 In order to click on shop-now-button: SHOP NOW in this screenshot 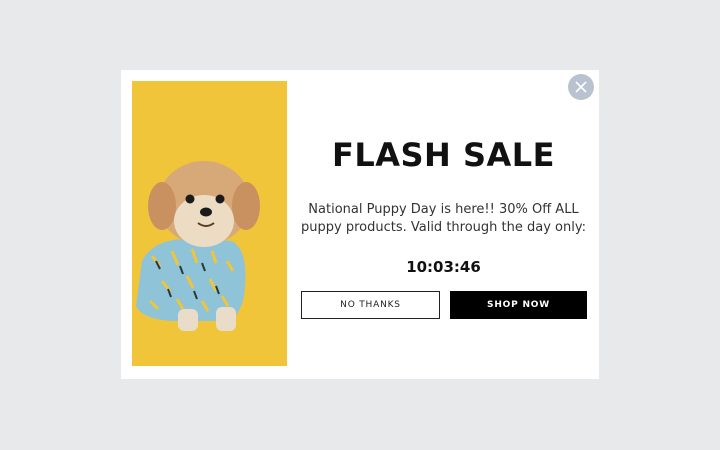, I will do `click(518, 305)`.